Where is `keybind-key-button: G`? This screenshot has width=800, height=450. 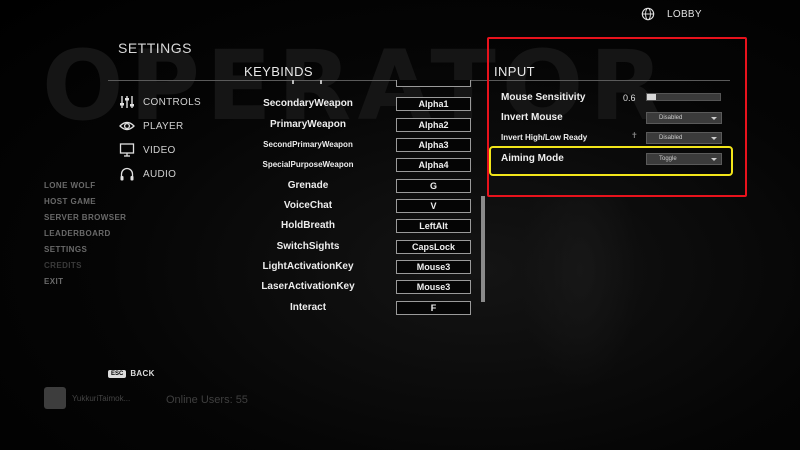 keybind-key-button: G is located at coordinates (433, 186).